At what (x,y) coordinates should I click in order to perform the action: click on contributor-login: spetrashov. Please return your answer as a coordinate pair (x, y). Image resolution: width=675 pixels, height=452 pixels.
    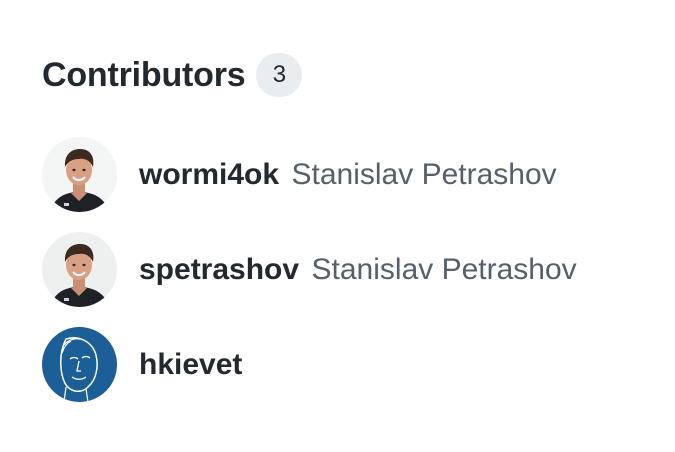
    Looking at the image, I should click on (219, 269).